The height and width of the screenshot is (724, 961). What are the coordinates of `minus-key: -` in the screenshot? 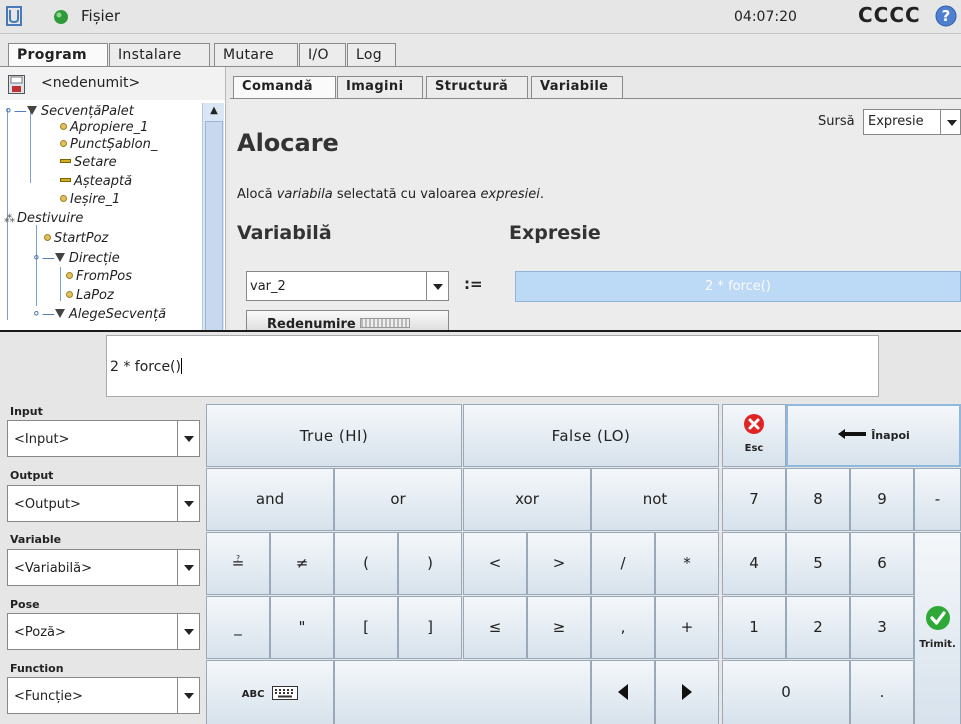 It's located at (937, 499).